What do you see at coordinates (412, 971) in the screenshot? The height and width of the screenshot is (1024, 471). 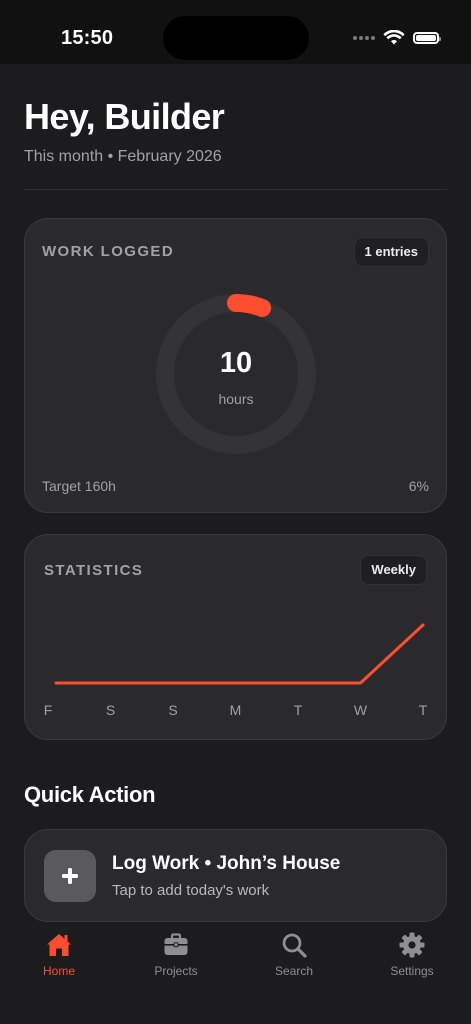 I see `tab-settings-label: Settings` at bounding box center [412, 971].